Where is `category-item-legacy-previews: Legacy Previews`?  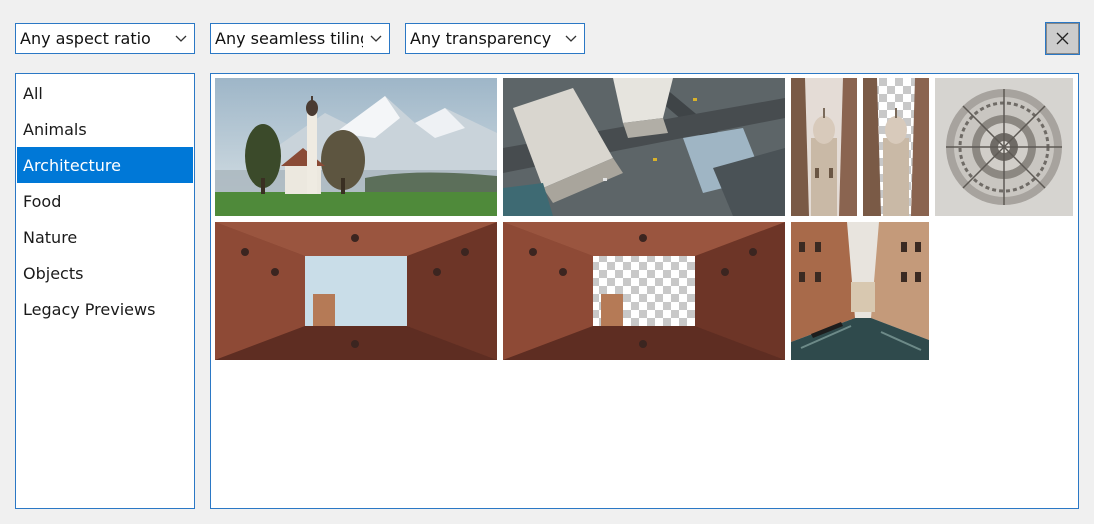
category-item-legacy-previews: Legacy Previews is located at coordinates (105, 309).